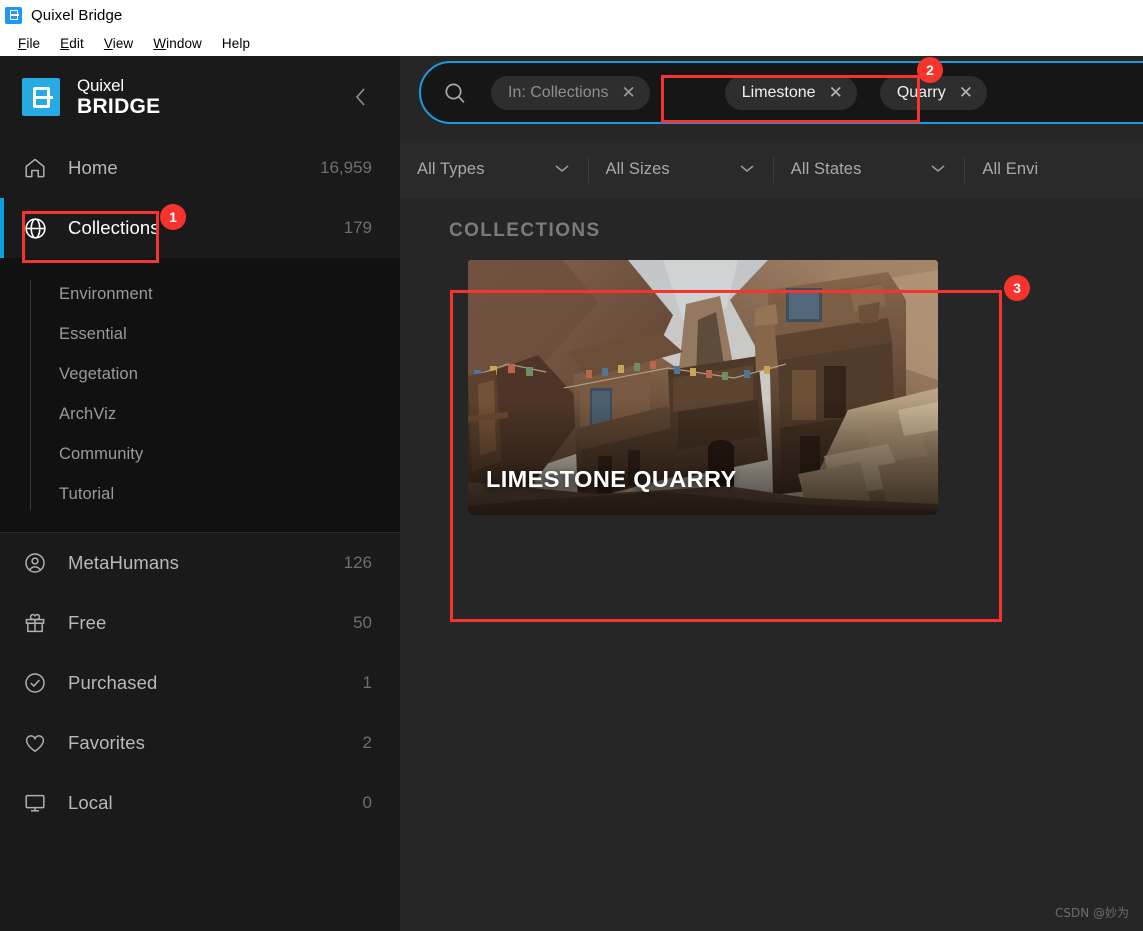  What do you see at coordinates (113, 682) in the screenshot?
I see `sidebar-item-label: Purchased` at bounding box center [113, 682].